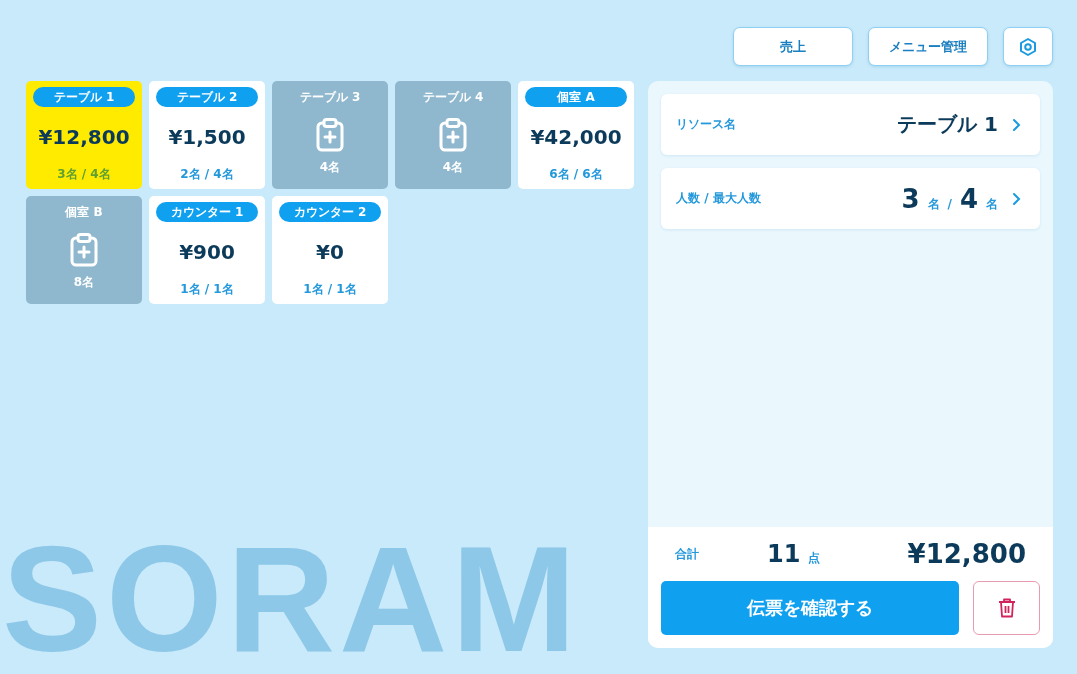  I want to click on table-amount: ¥12,800, so click(84, 137).